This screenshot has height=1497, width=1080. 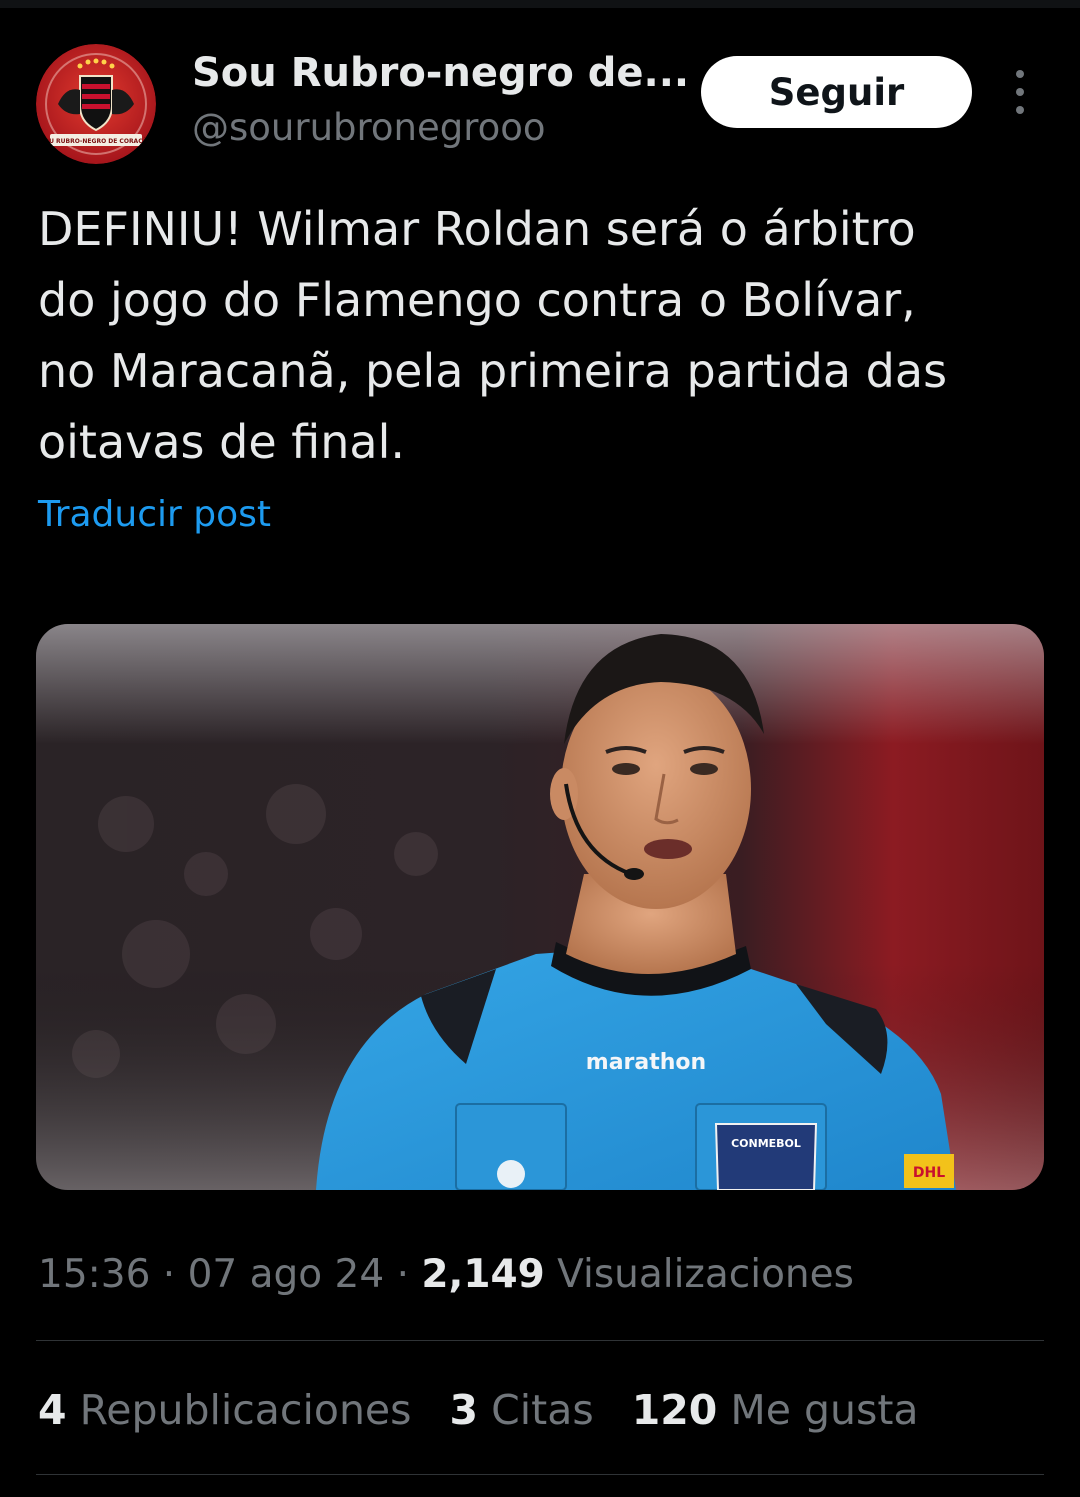 I want to click on avatar: SOU RUBRO-NEGRO DE CORAÇÃO, so click(x=96, y=104).